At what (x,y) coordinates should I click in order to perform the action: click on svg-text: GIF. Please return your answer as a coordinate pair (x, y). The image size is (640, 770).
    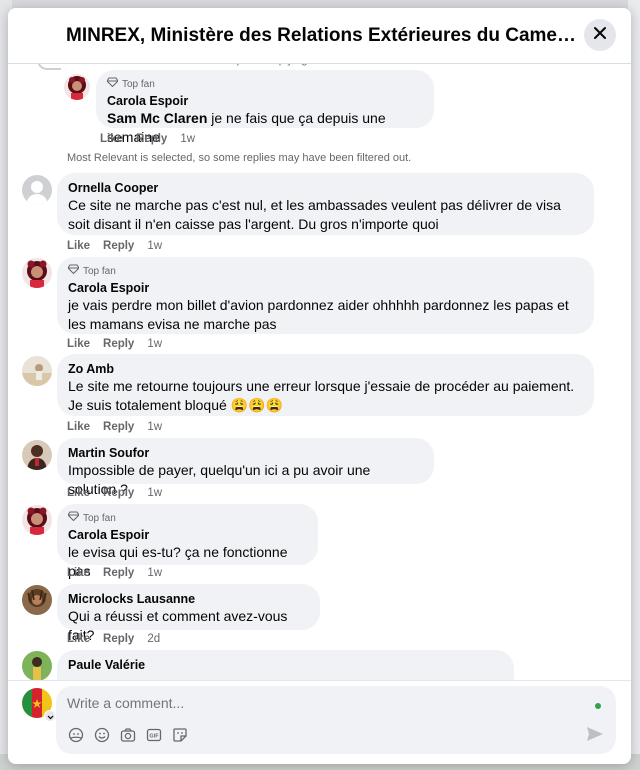
    Looking at the image, I should click on (154, 737).